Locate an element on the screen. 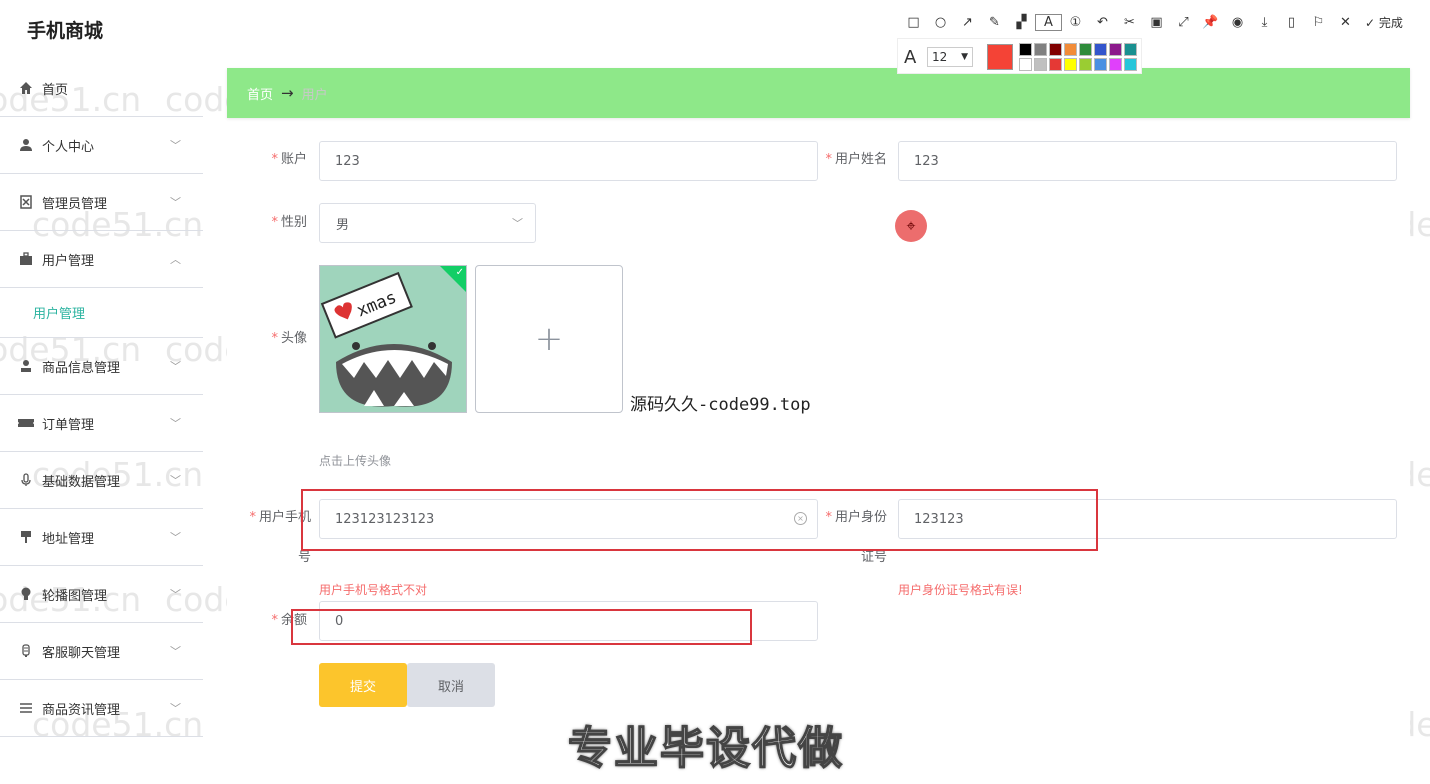 The width and height of the screenshot is (1430, 784). sidebar-item-label: 管理员管理 is located at coordinates (75, 204).